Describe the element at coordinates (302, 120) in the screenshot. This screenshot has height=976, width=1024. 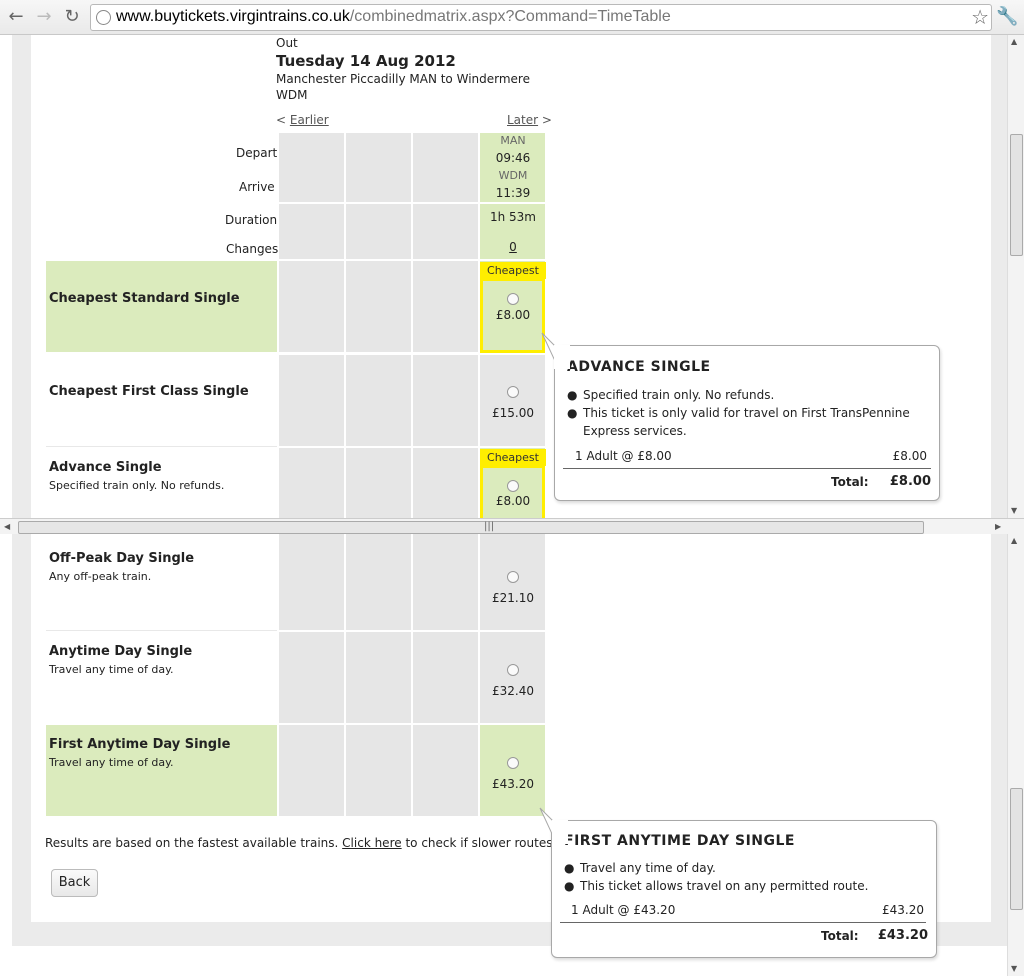
I see `earlier-link: < Earlier` at that location.